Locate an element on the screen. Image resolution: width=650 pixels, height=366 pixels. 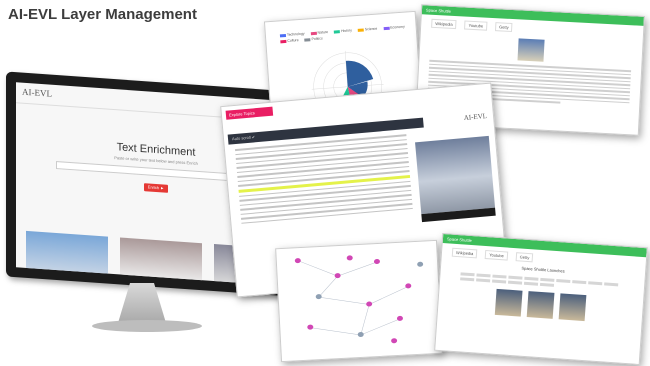
explore-topics-tab: Explore Topics is located at coordinates (249, 113).